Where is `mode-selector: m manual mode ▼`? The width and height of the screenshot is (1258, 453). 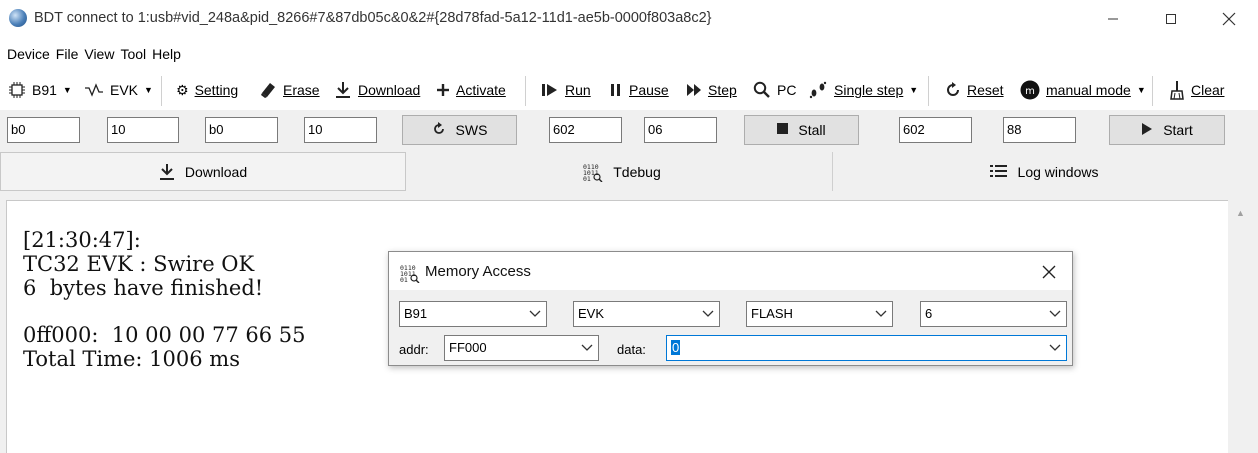
mode-selector: m manual mode ▼ is located at coordinates (1083, 90).